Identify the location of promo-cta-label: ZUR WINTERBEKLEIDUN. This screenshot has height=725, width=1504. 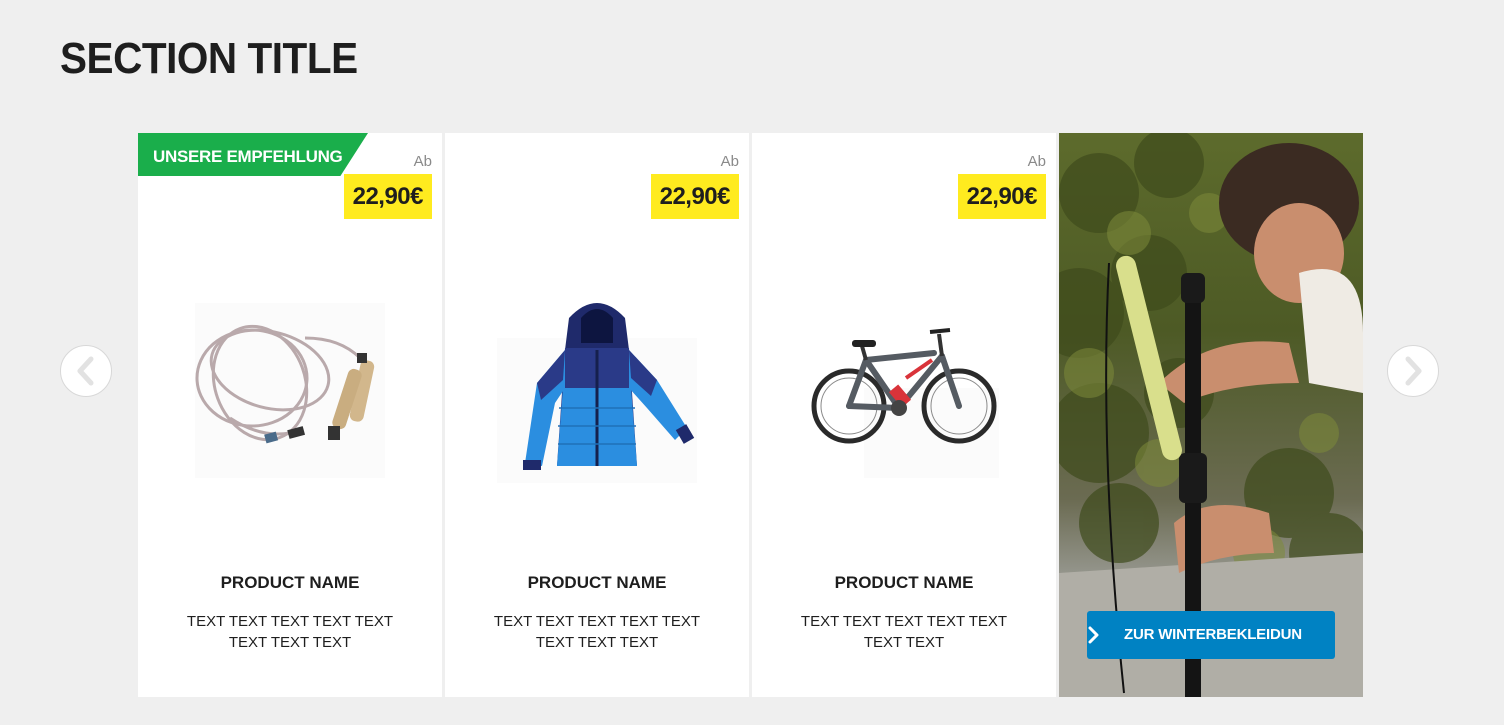
(1213, 634).